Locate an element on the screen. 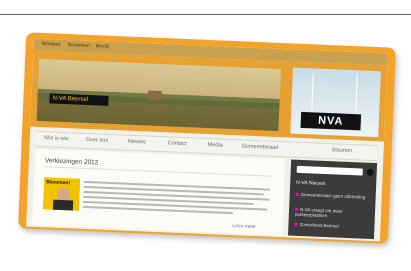 This screenshot has height=271, width=411. post-thumbnail: Stemmen! is located at coordinates (61, 194).